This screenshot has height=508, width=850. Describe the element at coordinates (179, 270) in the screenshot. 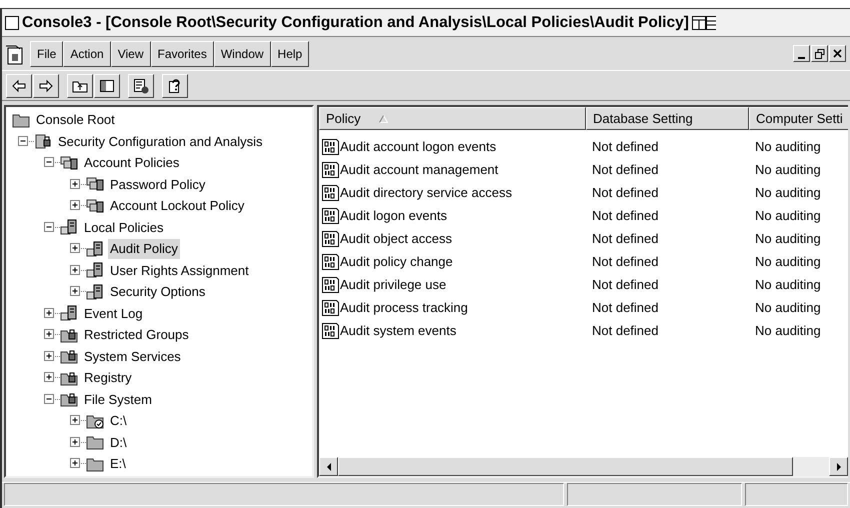

I see `tree-item: User Rights Assignment` at that location.